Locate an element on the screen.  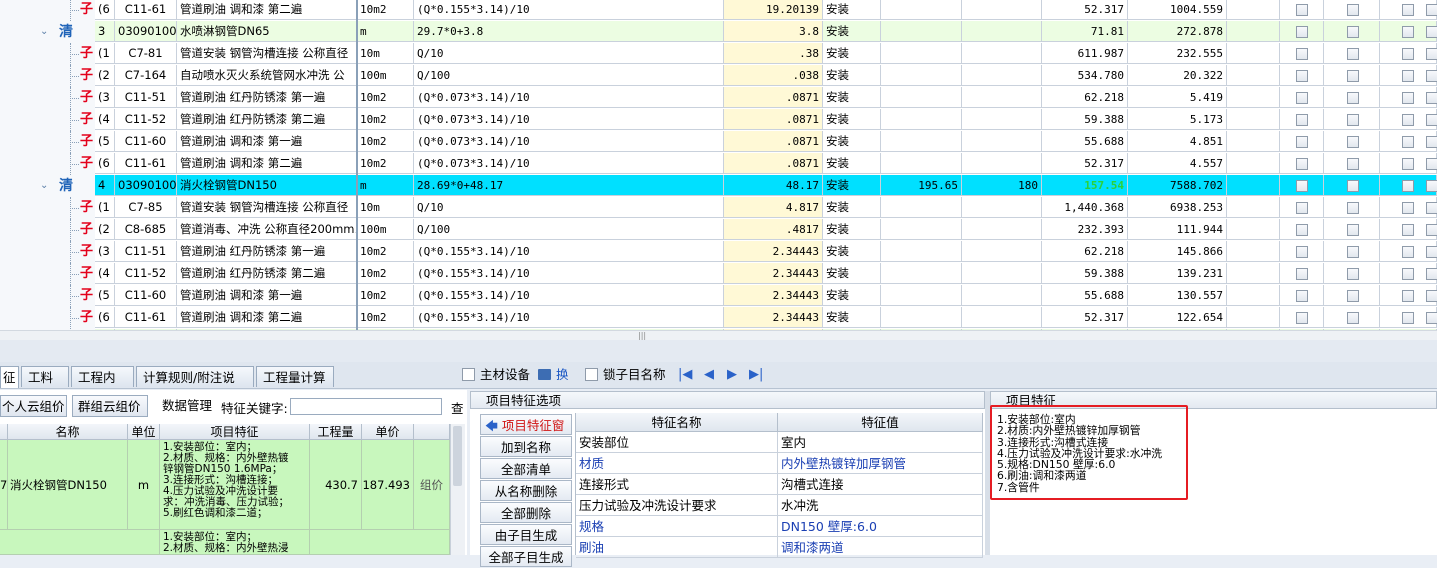
cell-qty: 19.20139 is located at coordinates (773, 10).